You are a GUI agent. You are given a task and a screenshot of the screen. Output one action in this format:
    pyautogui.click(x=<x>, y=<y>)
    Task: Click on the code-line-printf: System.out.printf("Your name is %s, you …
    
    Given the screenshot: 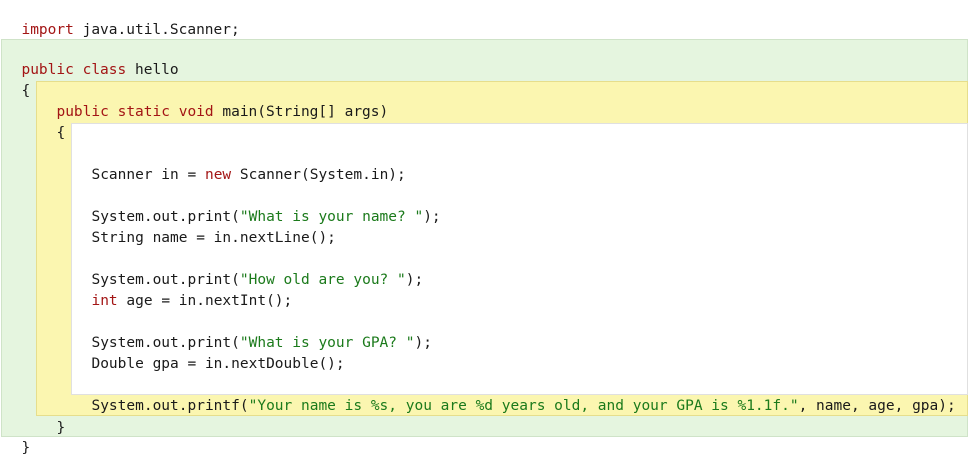 What is the action you would take?
    pyautogui.click(x=514, y=395)
    